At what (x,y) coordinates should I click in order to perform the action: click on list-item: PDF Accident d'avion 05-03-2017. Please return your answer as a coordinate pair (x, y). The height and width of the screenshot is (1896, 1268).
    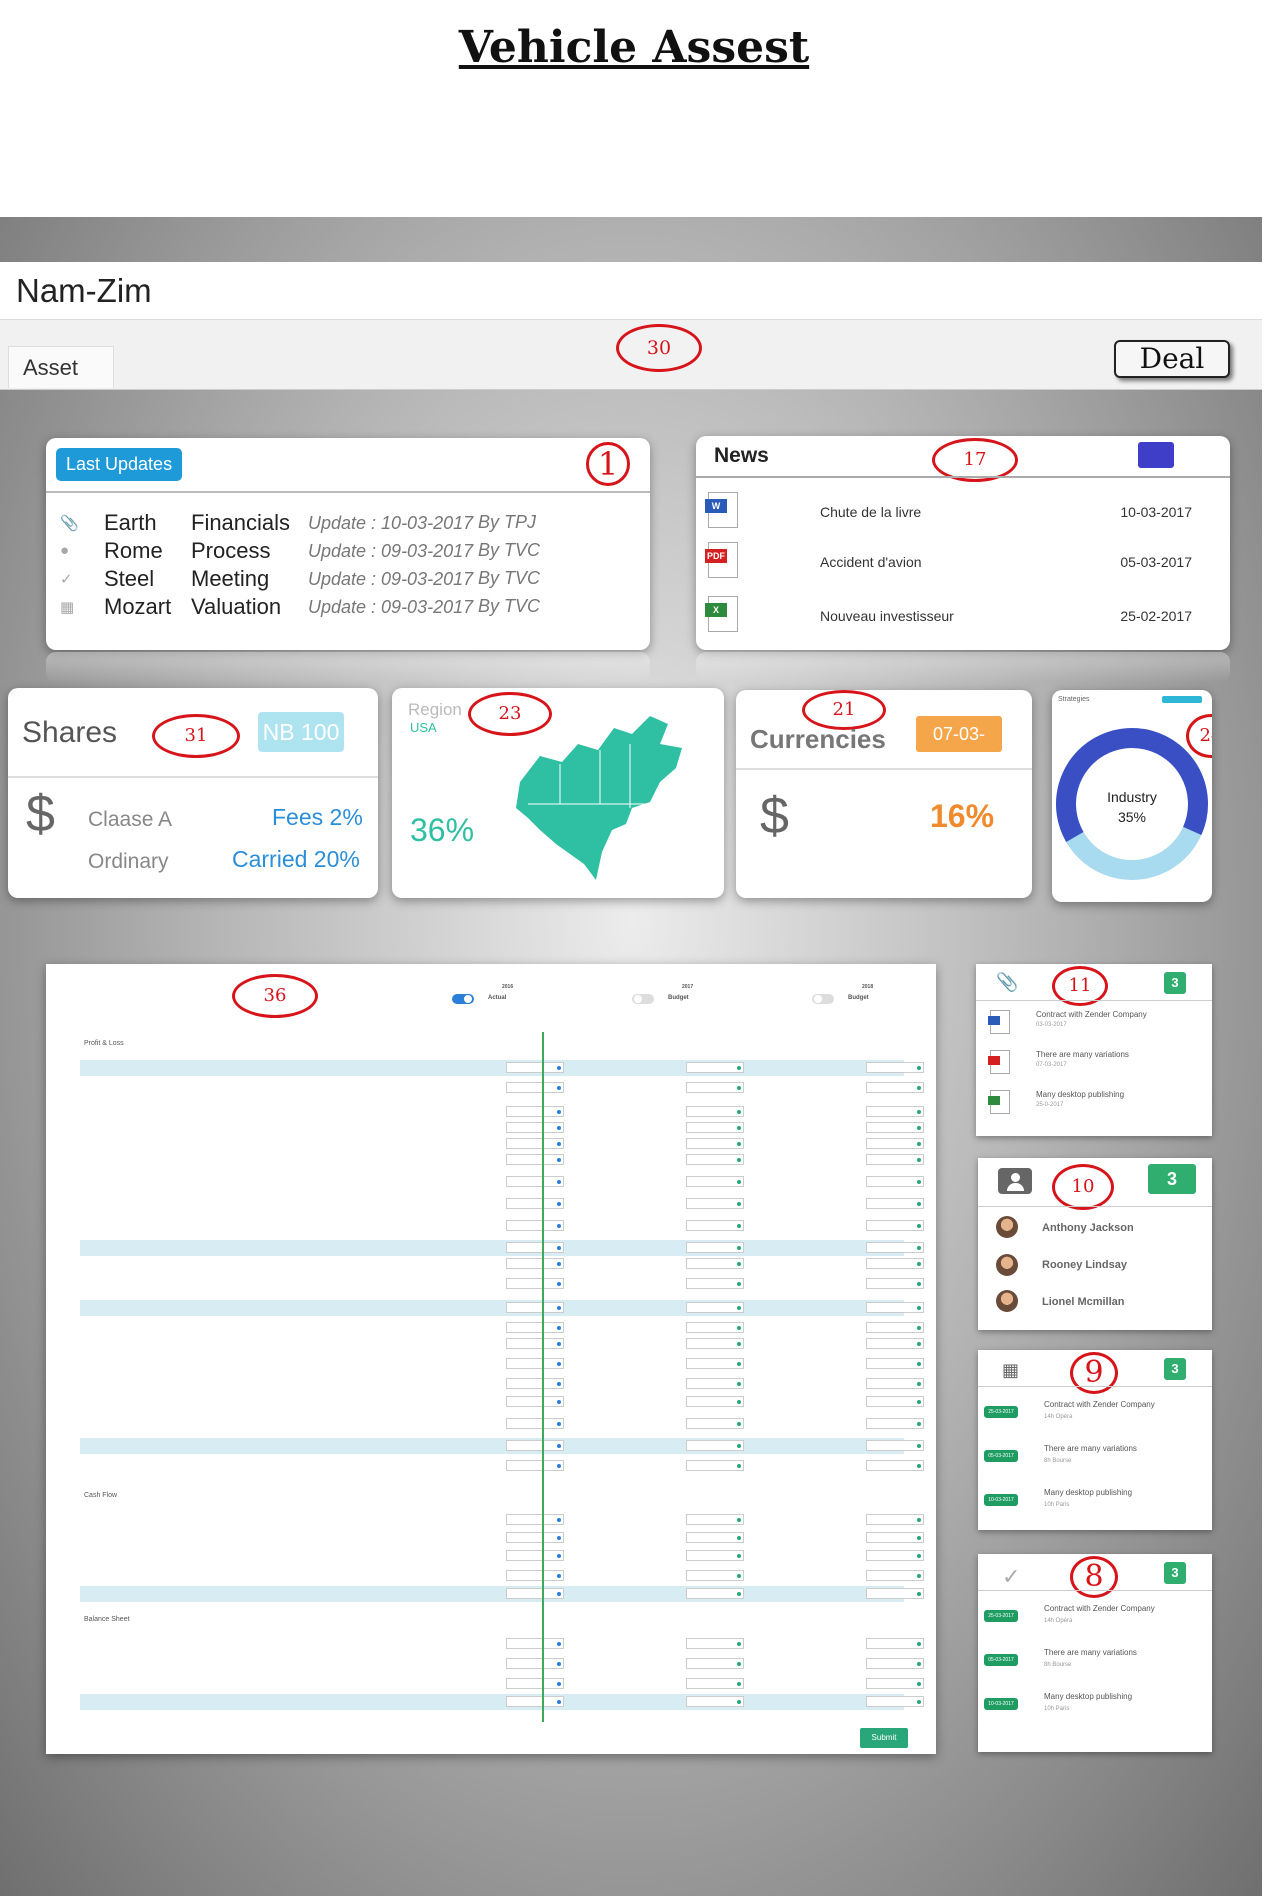
    Looking at the image, I should click on (963, 562).